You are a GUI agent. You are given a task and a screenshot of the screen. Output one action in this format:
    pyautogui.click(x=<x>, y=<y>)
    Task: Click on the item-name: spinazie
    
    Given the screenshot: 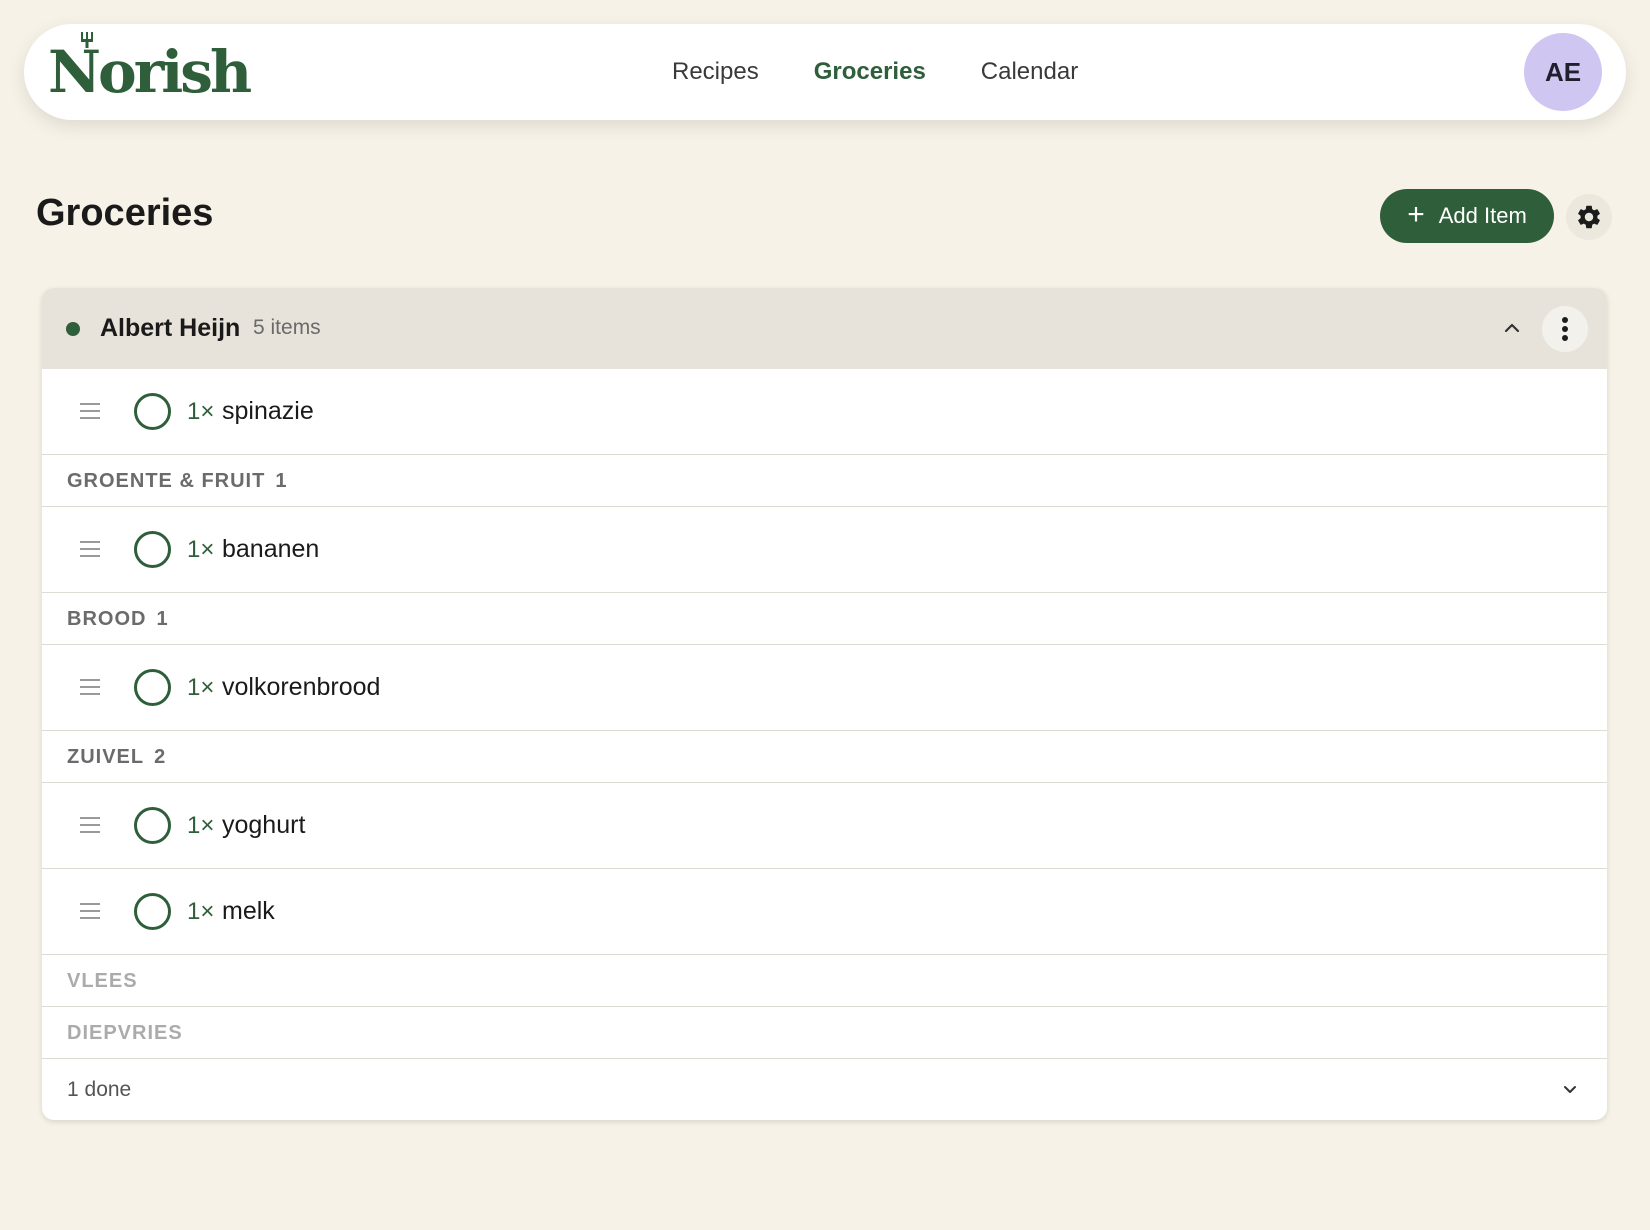 What is the action you would take?
    pyautogui.click(x=268, y=411)
    